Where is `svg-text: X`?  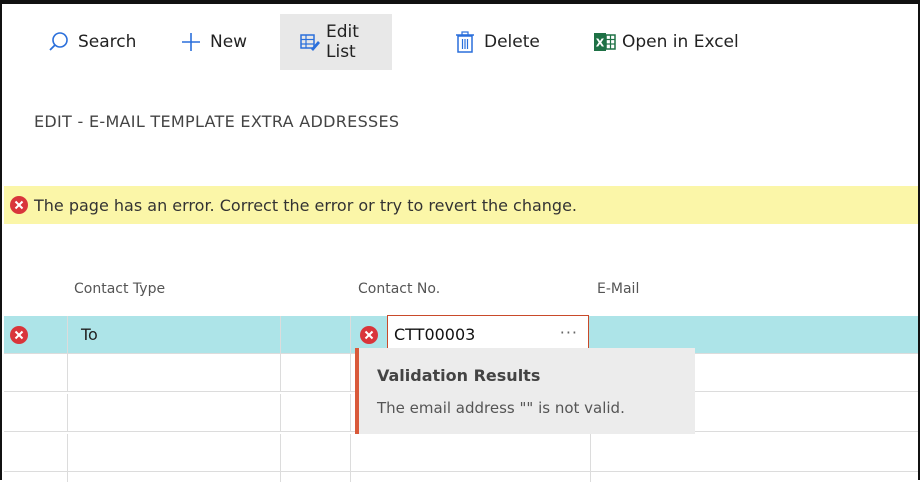
svg-text: X is located at coordinates (600, 43).